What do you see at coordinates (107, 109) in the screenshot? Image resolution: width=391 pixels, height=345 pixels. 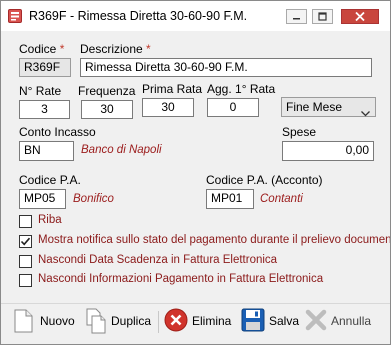 I see `frequenza-field: 30` at bounding box center [107, 109].